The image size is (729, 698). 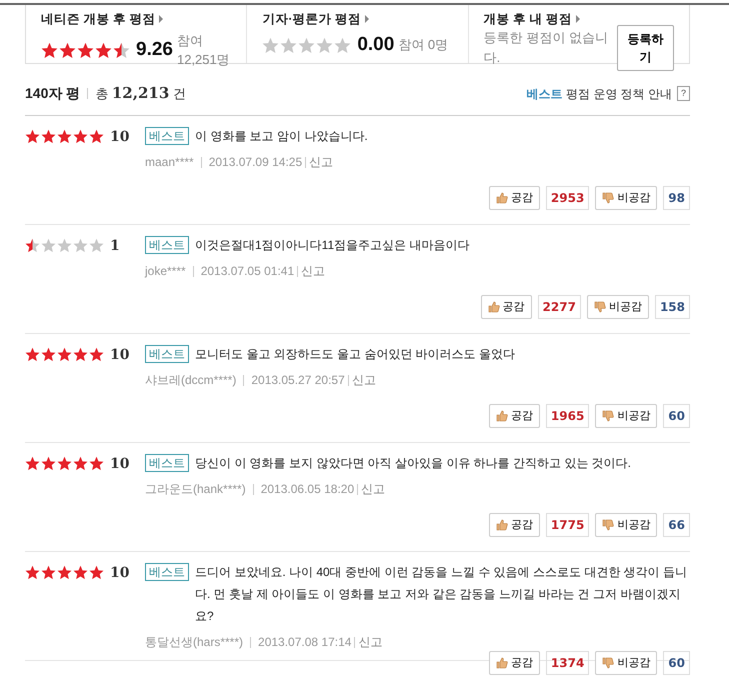 I want to click on review-date: 2013.06.05 18:20, so click(x=307, y=489).